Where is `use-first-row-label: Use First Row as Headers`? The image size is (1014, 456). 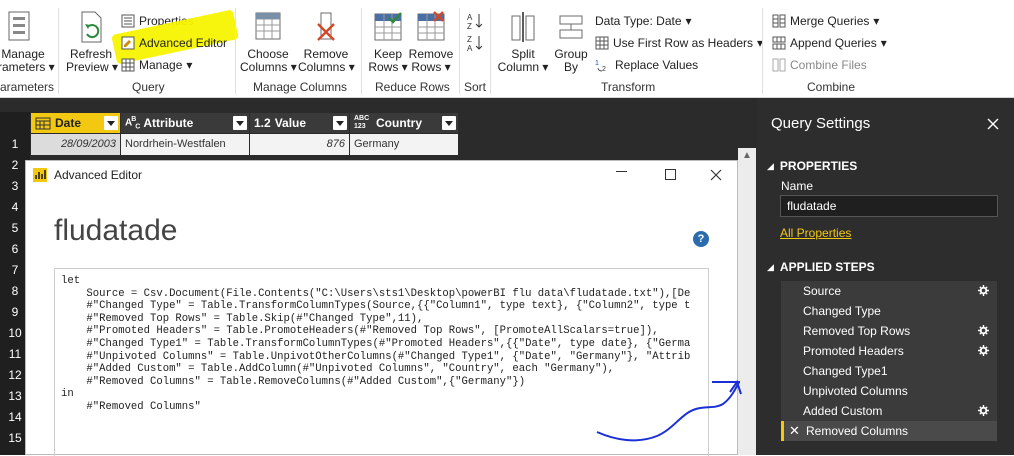 use-first-row-label: Use First Row as Headers is located at coordinates (683, 43).